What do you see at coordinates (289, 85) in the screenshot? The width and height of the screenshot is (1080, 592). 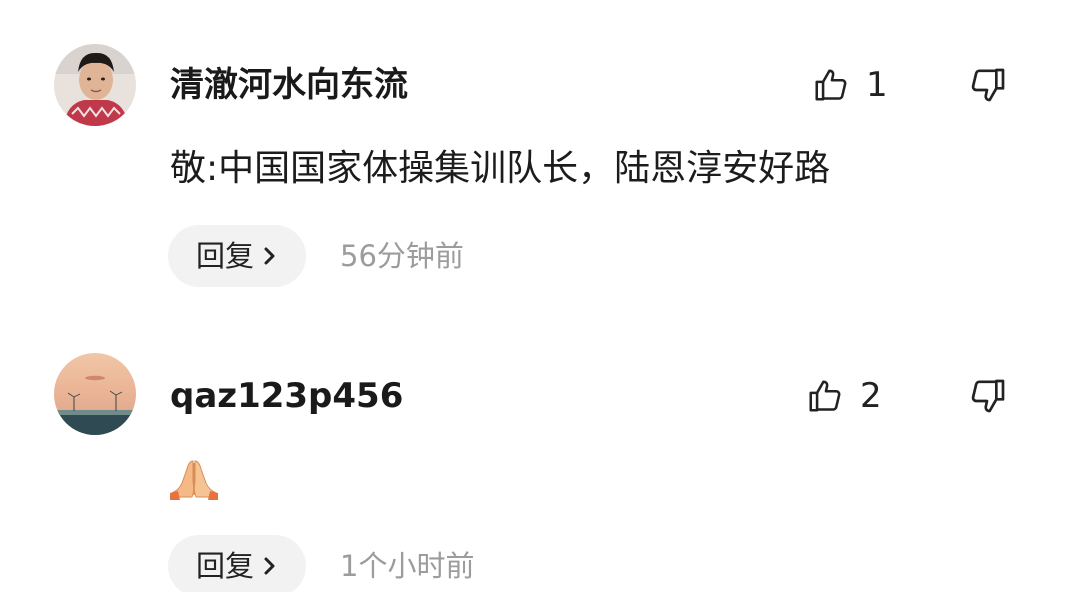 I see `username: 清澈河水向东流` at bounding box center [289, 85].